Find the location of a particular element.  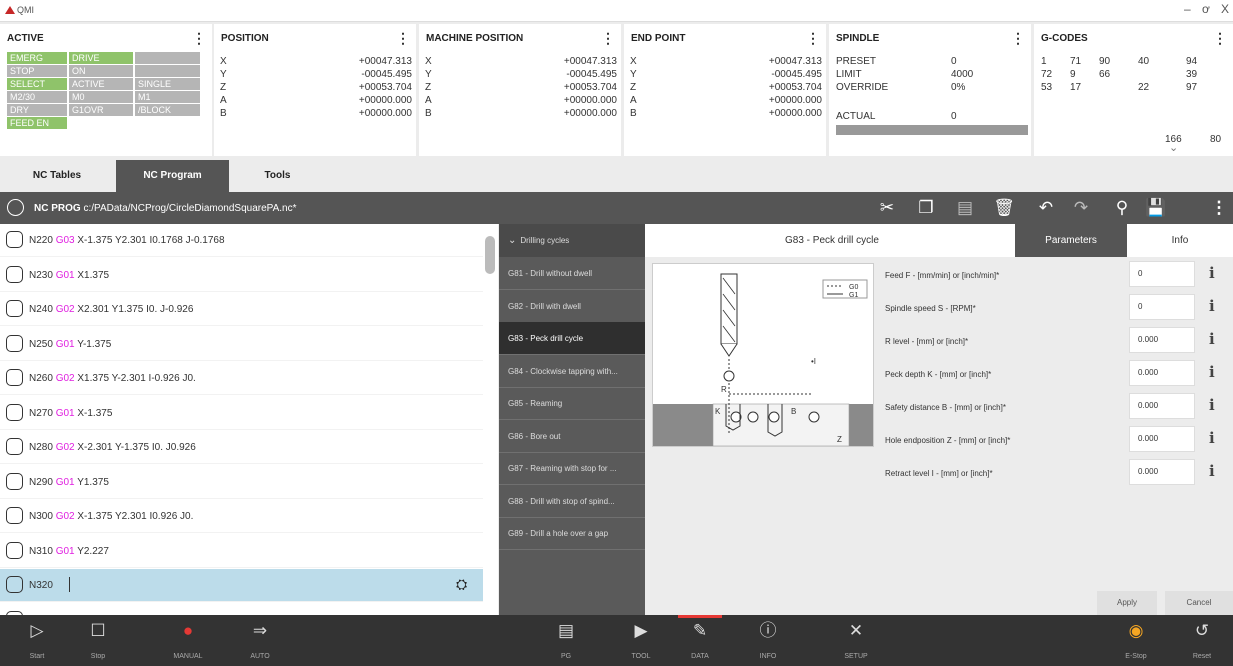

cycle-item: G89 - Drill a hole over a gap is located at coordinates (572, 533).